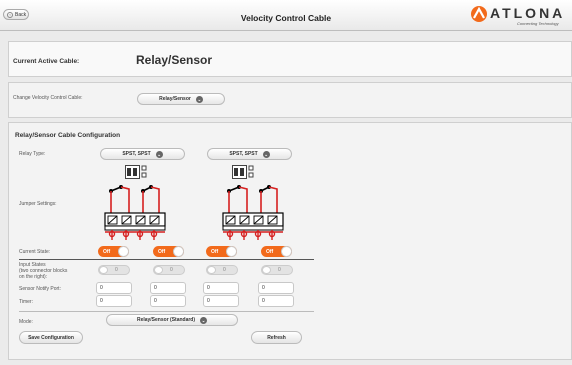 The width and height of the screenshot is (572, 365). What do you see at coordinates (33, 277) in the screenshot?
I see `input-states-label-line-3: on the right):` at bounding box center [33, 277].